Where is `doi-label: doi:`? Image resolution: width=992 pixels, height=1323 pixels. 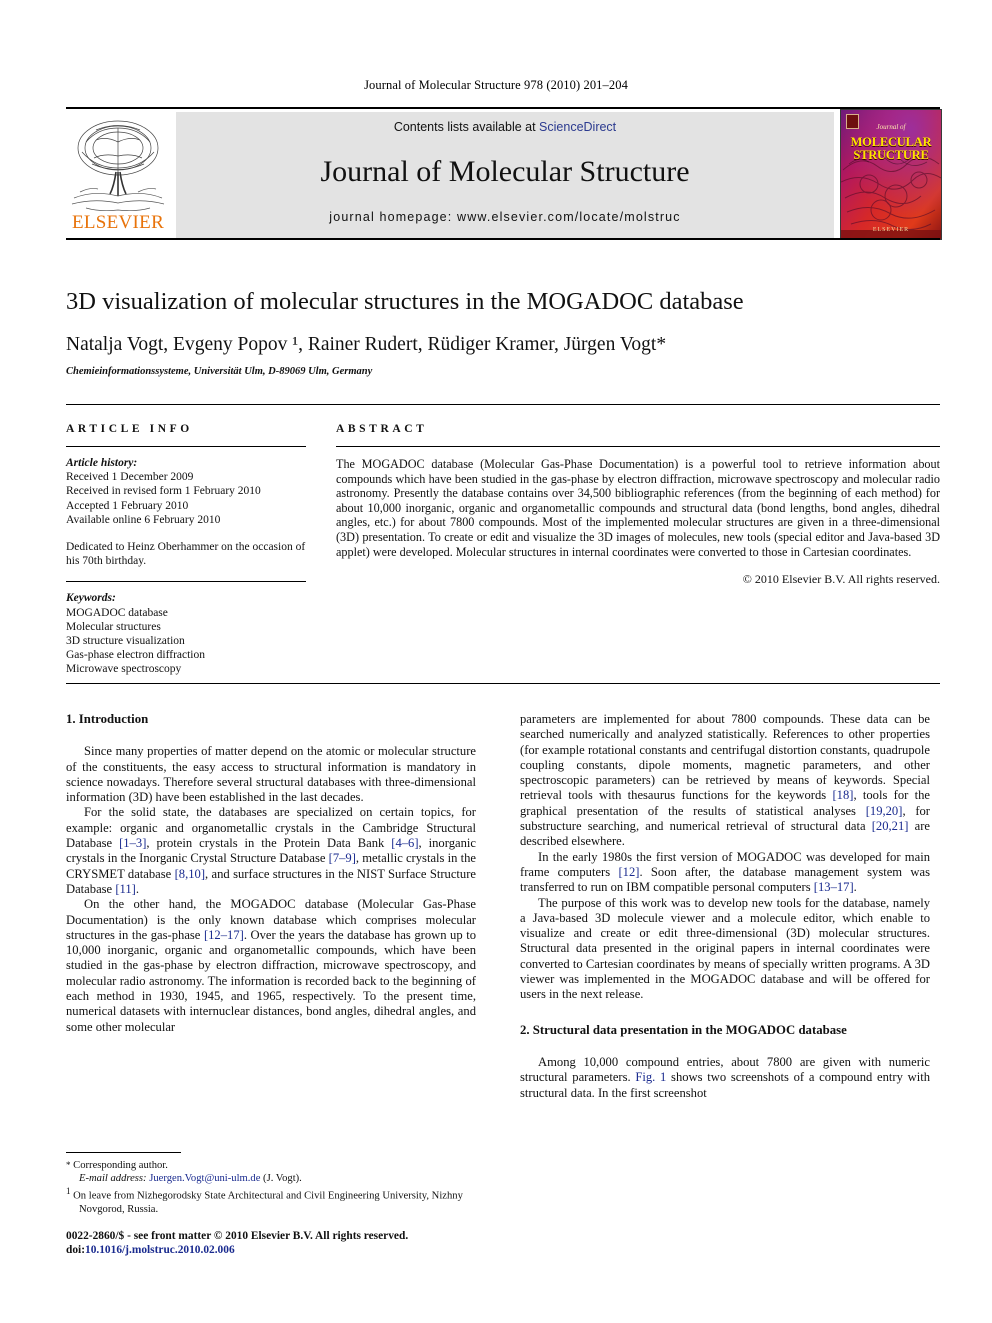 doi-label: doi: is located at coordinates (75, 1250).